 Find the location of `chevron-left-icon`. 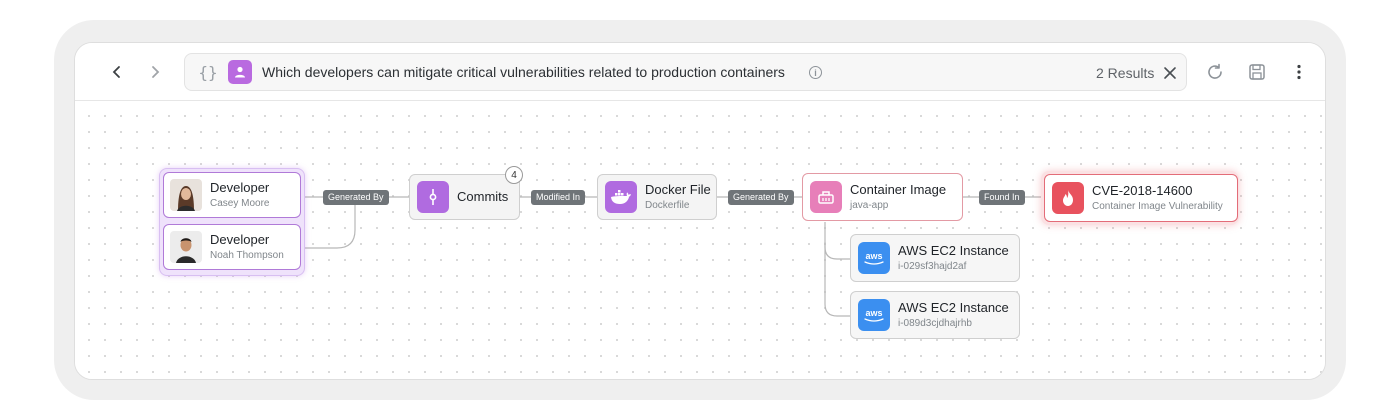

chevron-left-icon is located at coordinates (116, 72).